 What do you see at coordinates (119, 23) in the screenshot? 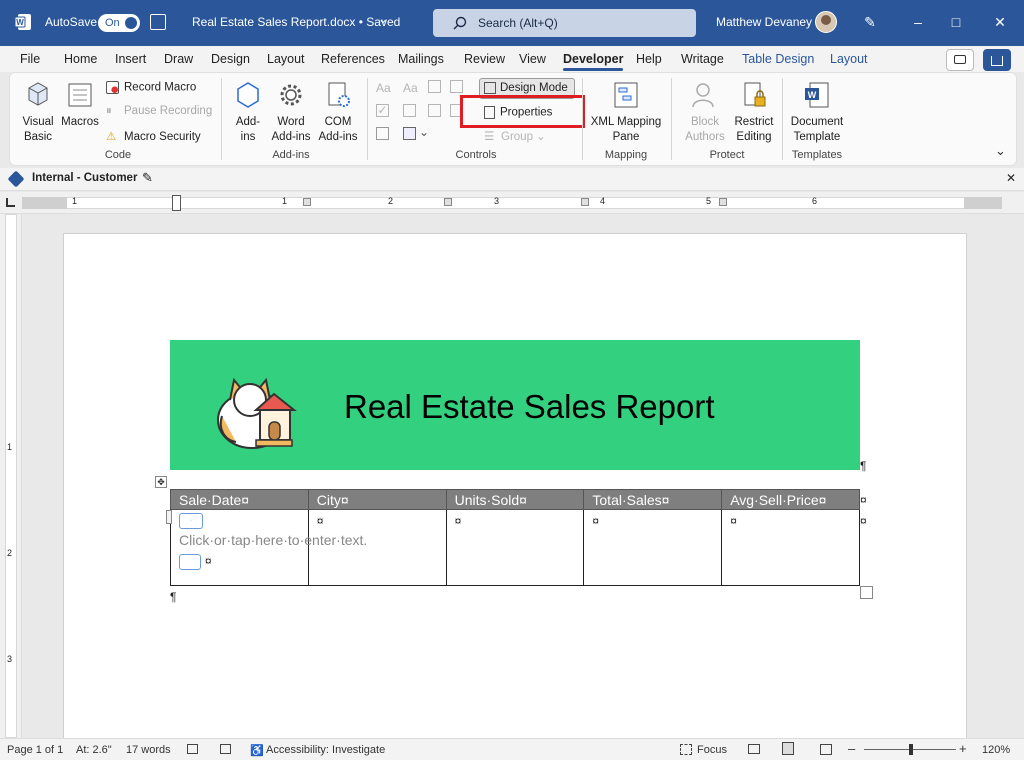
I see `autosave-toggle: On` at bounding box center [119, 23].